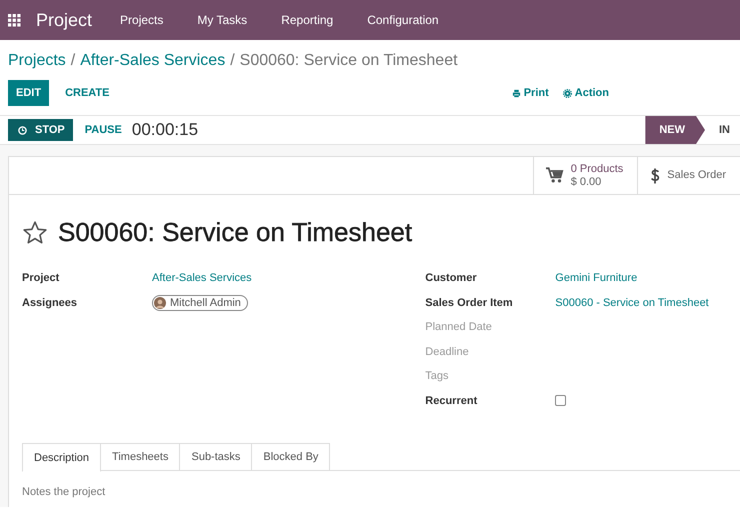 The image size is (740, 517). What do you see at coordinates (596, 278) in the screenshot?
I see `field-link: Gemini Furniture` at bounding box center [596, 278].